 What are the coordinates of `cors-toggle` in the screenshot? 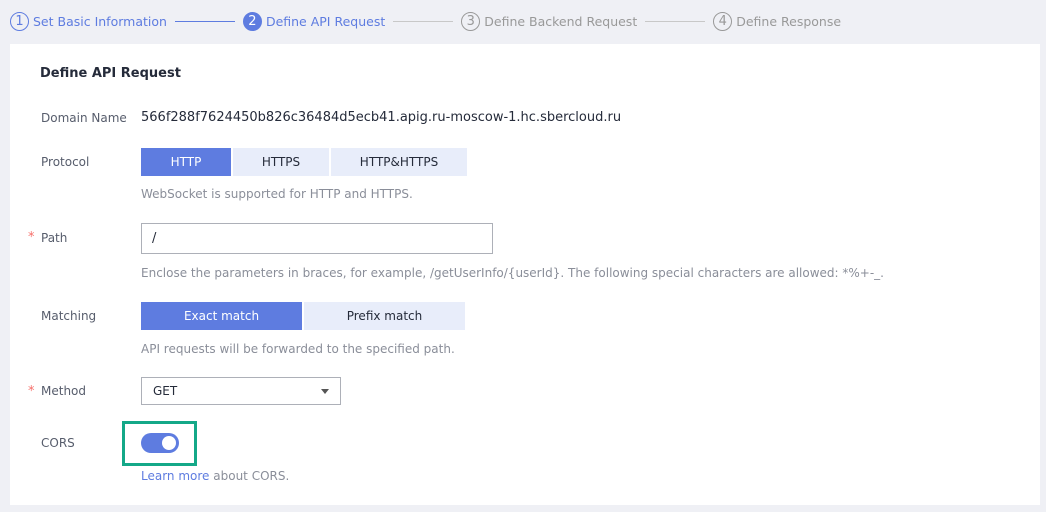 It's located at (160, 443).